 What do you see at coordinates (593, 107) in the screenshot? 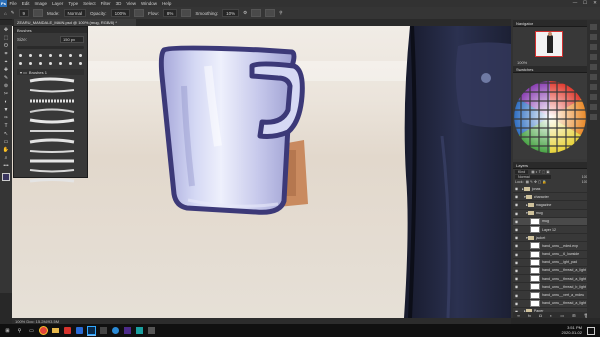
I see `paragraph-icon` at bounding box center [593, 107].